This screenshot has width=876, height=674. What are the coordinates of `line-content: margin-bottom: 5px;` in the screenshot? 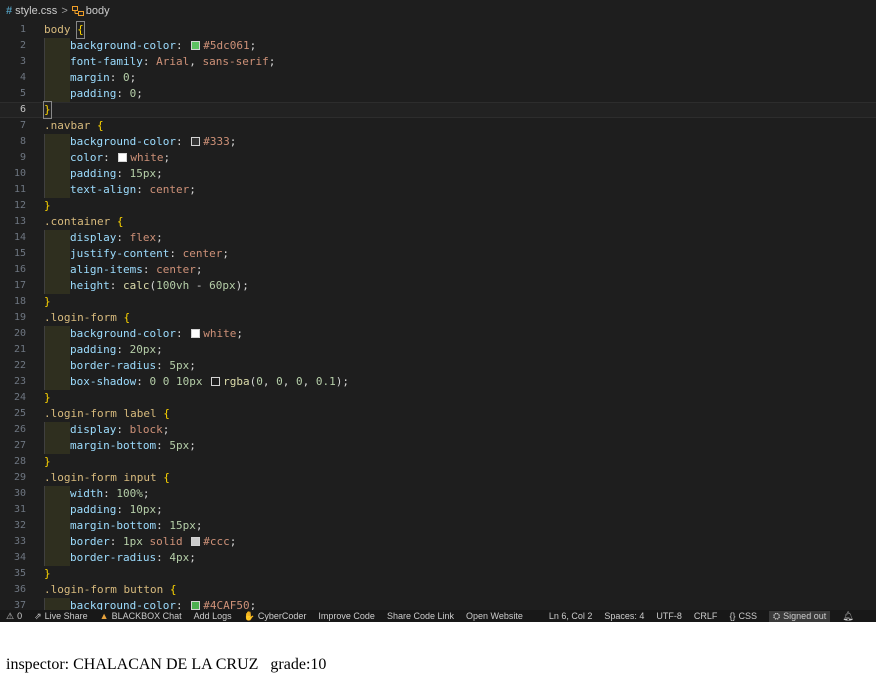 It's located at (112, 446).